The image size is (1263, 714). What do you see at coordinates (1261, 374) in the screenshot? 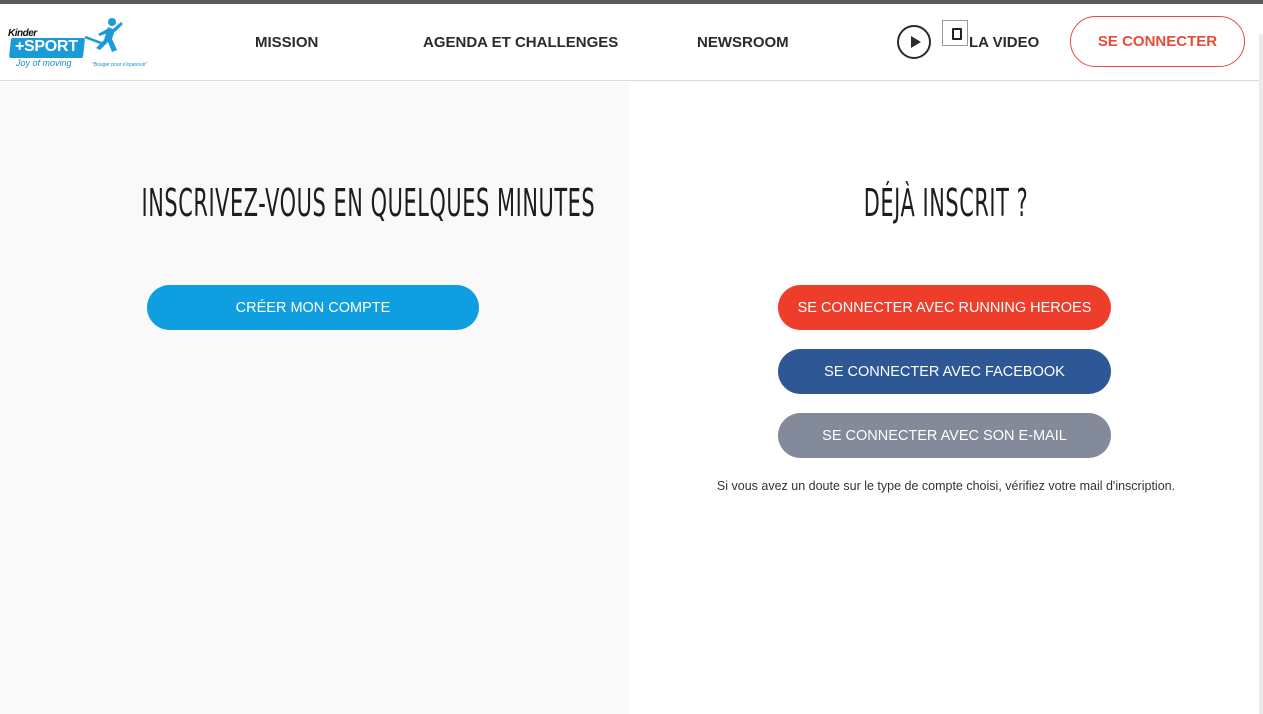
I see `scrollbar-track` at bounding box center [1261, 374].